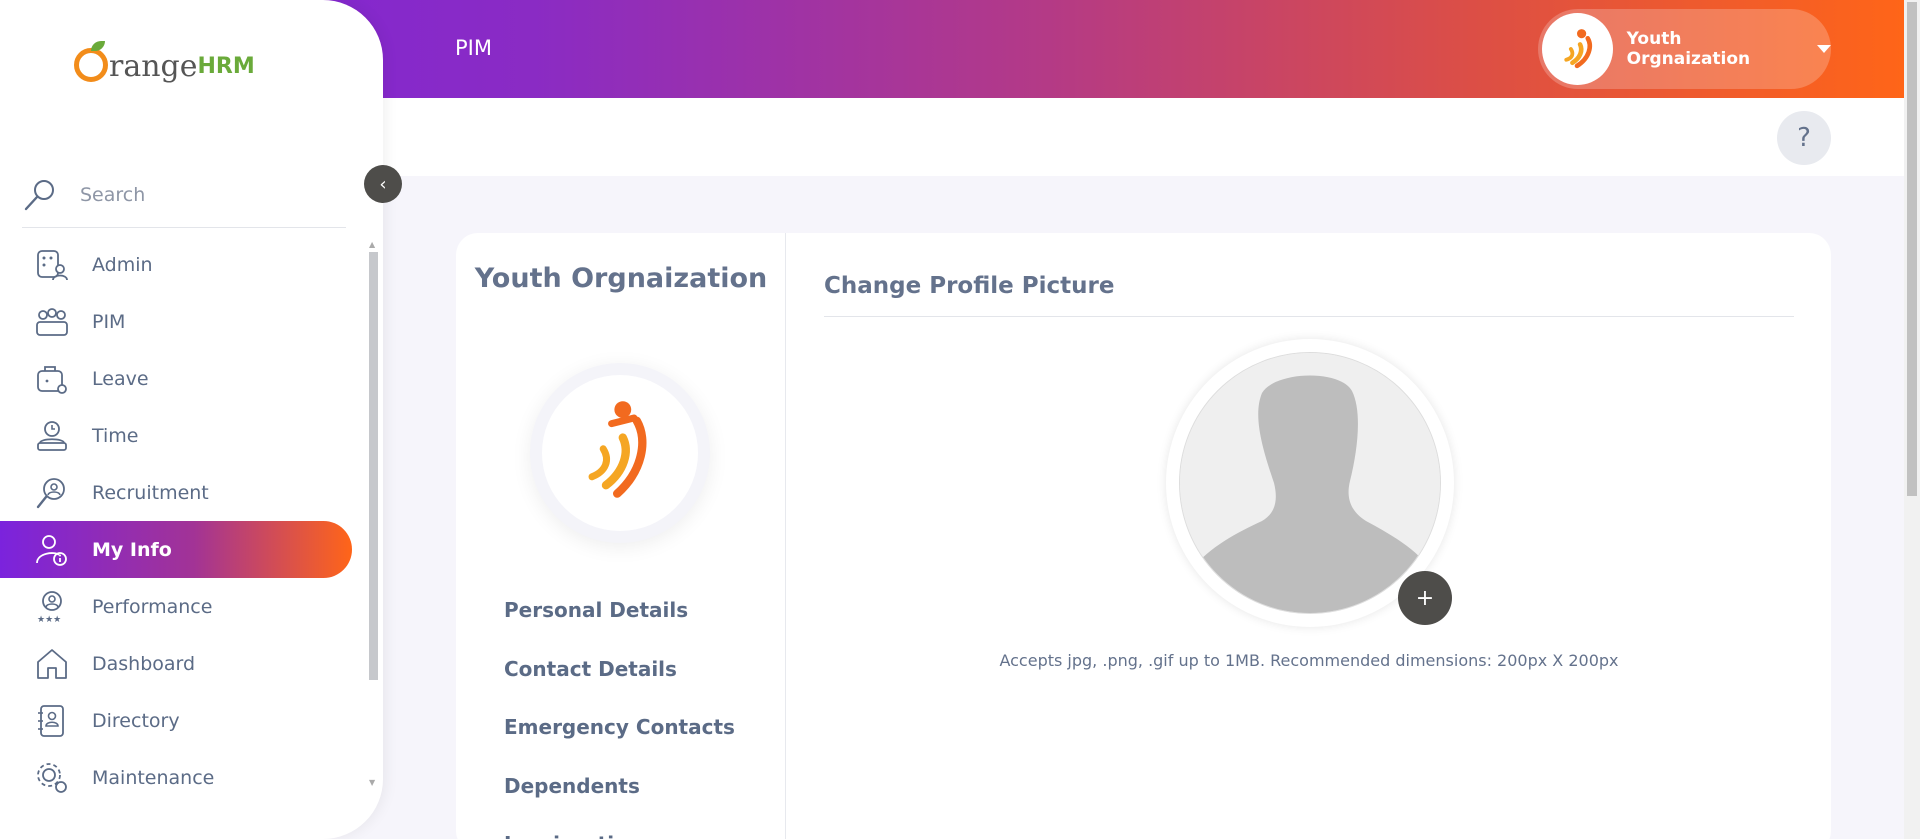 The width and height of the screenshot is (1920, 839). I want to click on user-dropdown: Youth Orgnaization, so click(1684, 49).